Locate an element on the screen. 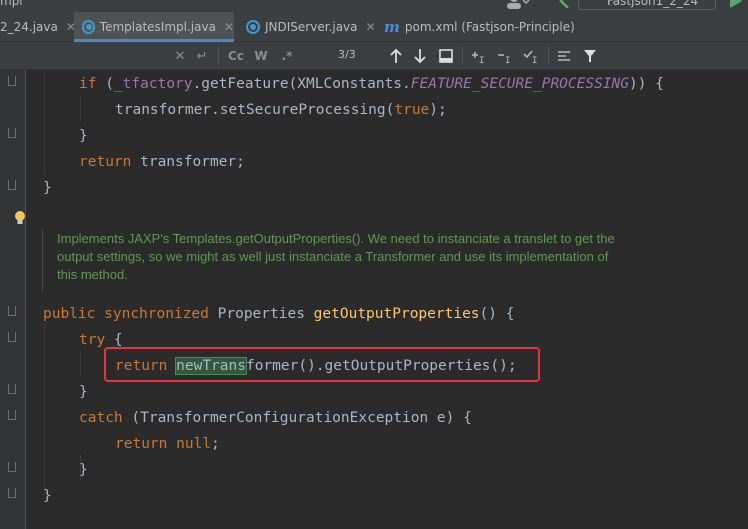 This screenshot has width=748, height=529. code-text: ( is located at coordinates (105, 84).